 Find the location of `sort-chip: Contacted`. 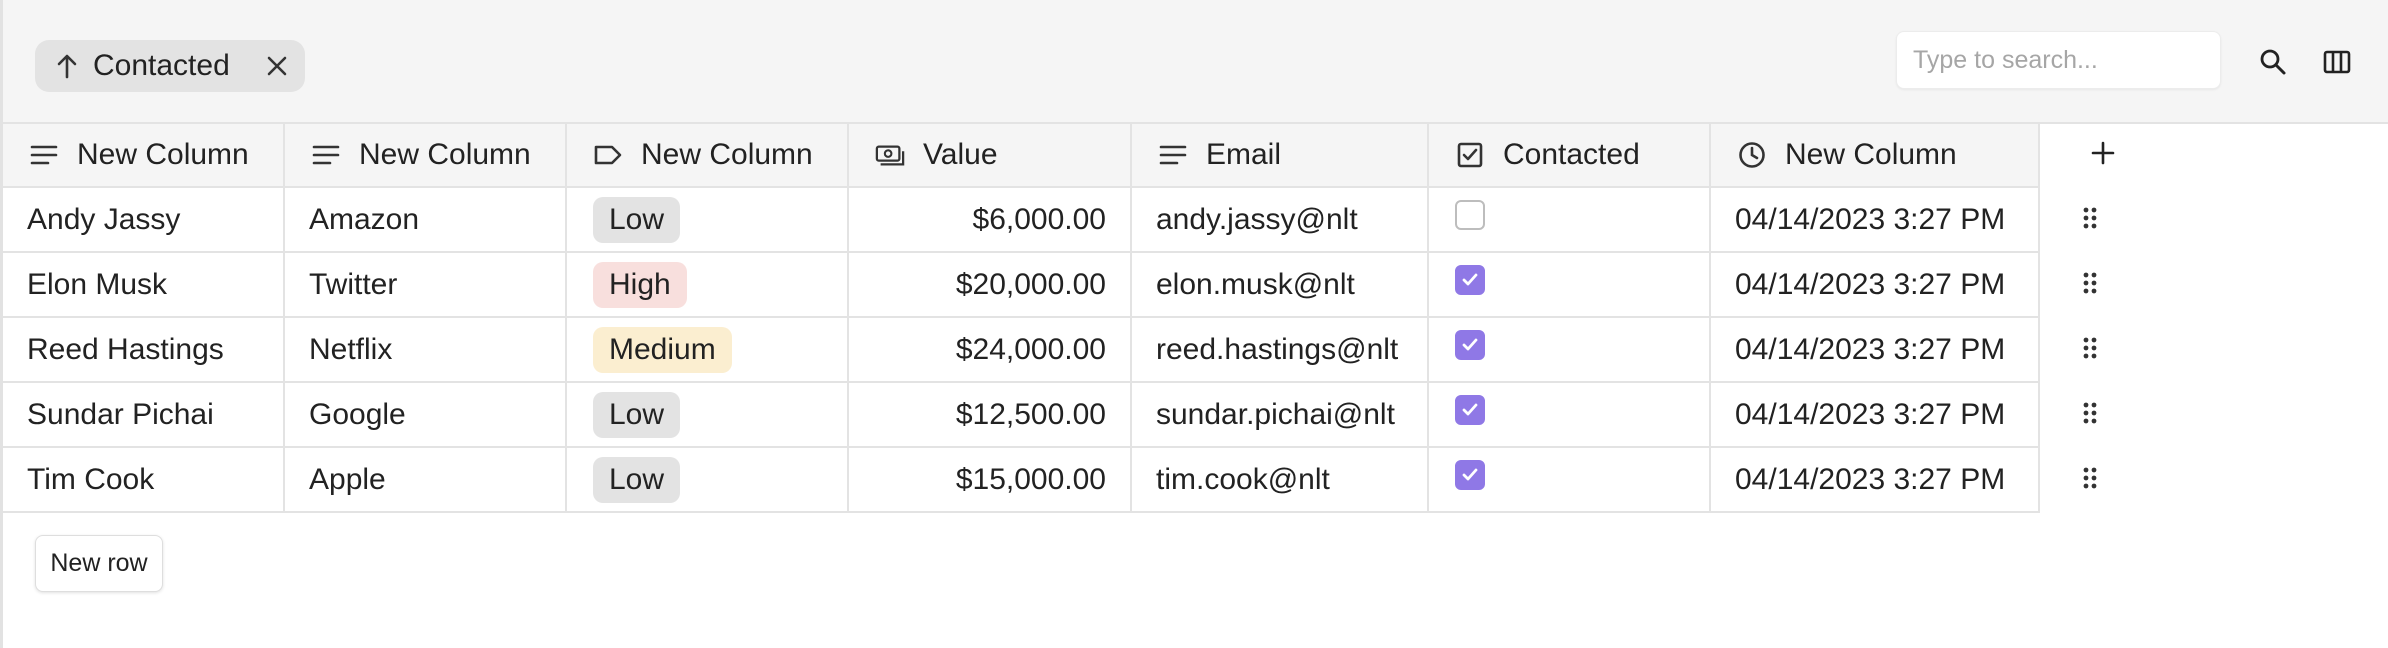

sort-chip: Contacted is located at coordinates (170, 66).